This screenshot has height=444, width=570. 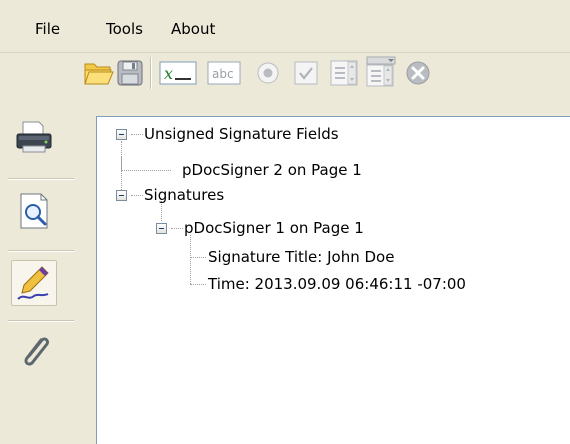 I want to click on printer-icon, so click(x=35, y=138).